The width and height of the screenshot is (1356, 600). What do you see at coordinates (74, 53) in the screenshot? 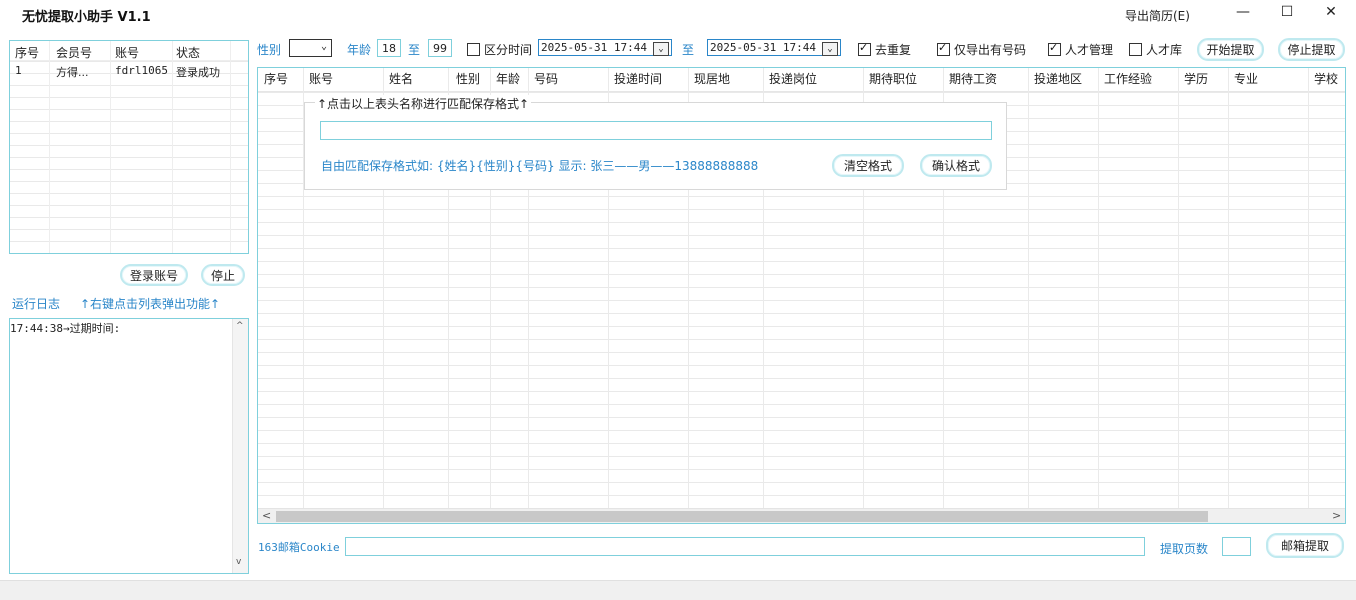
I see `accounts-header-member: 会员号` at bounding box center [74, 53].